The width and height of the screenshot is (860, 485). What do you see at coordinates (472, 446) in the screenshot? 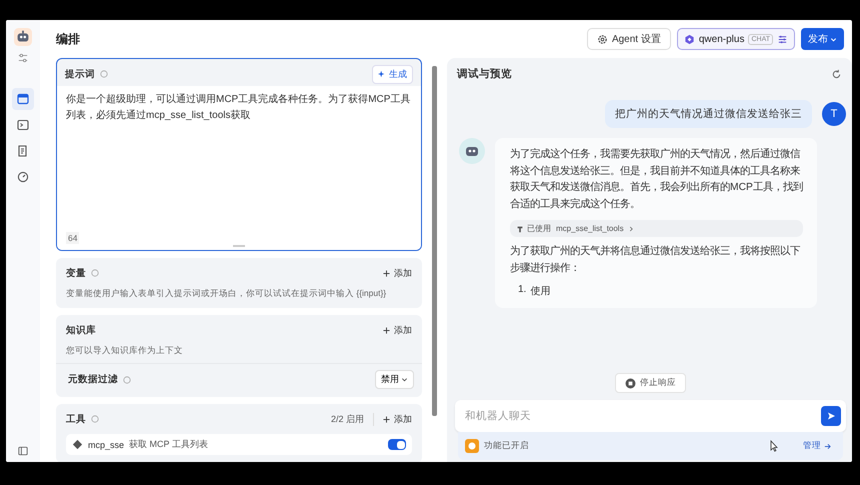
I see `feature-icon` at bounding box center [472, 446].